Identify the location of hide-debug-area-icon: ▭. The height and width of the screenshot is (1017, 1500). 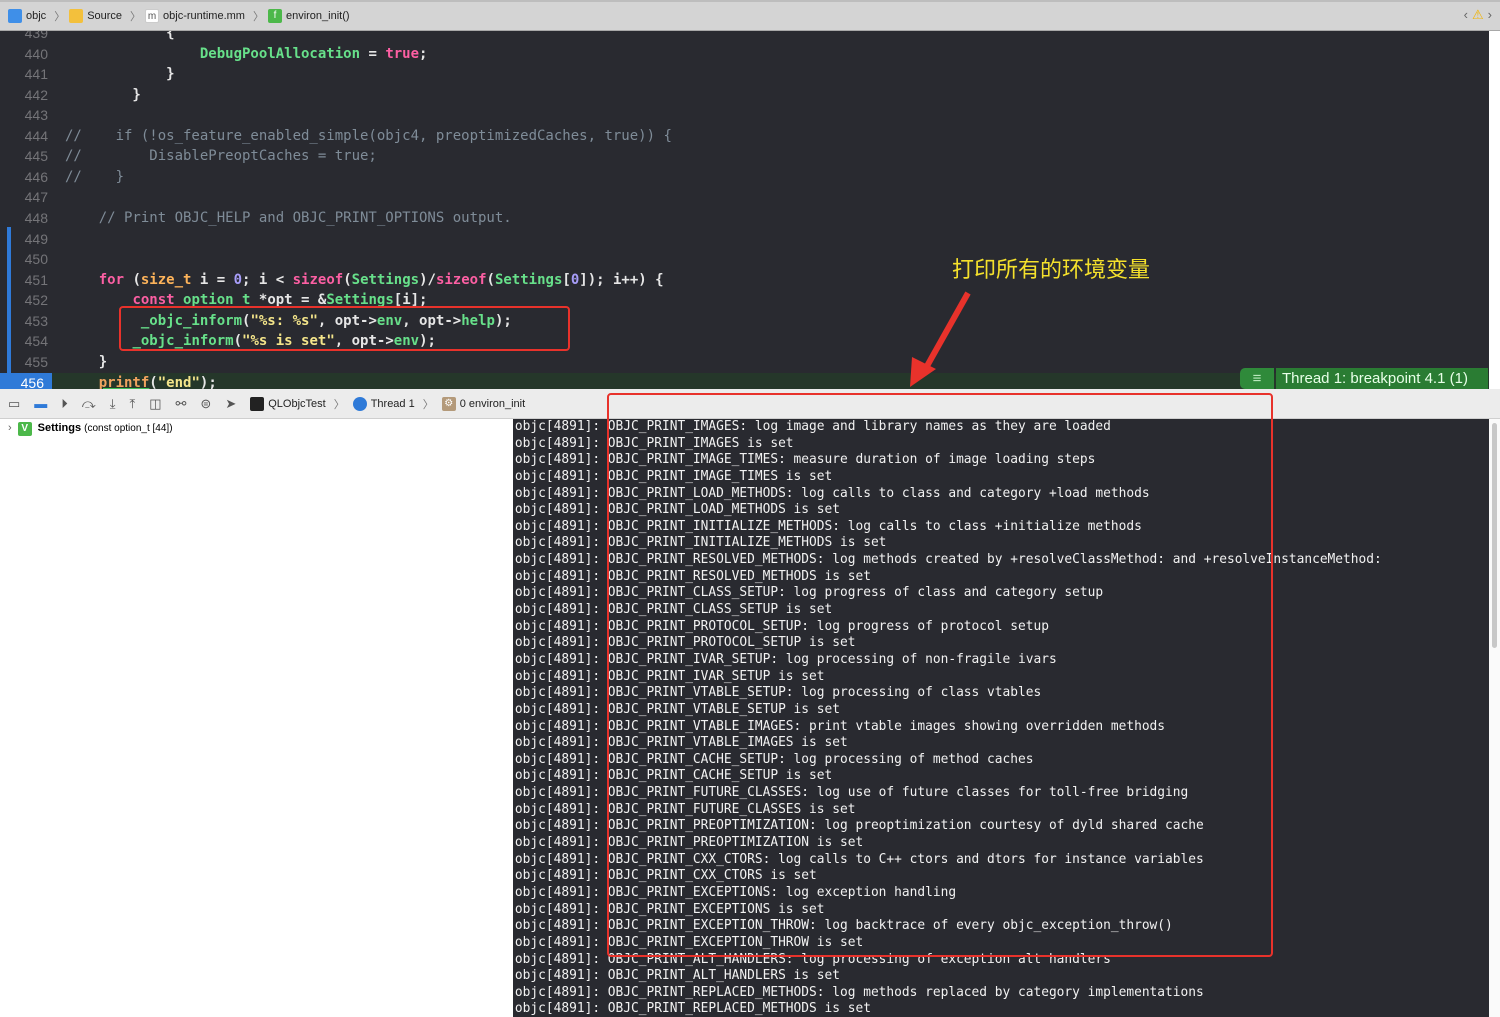
(14, 404).